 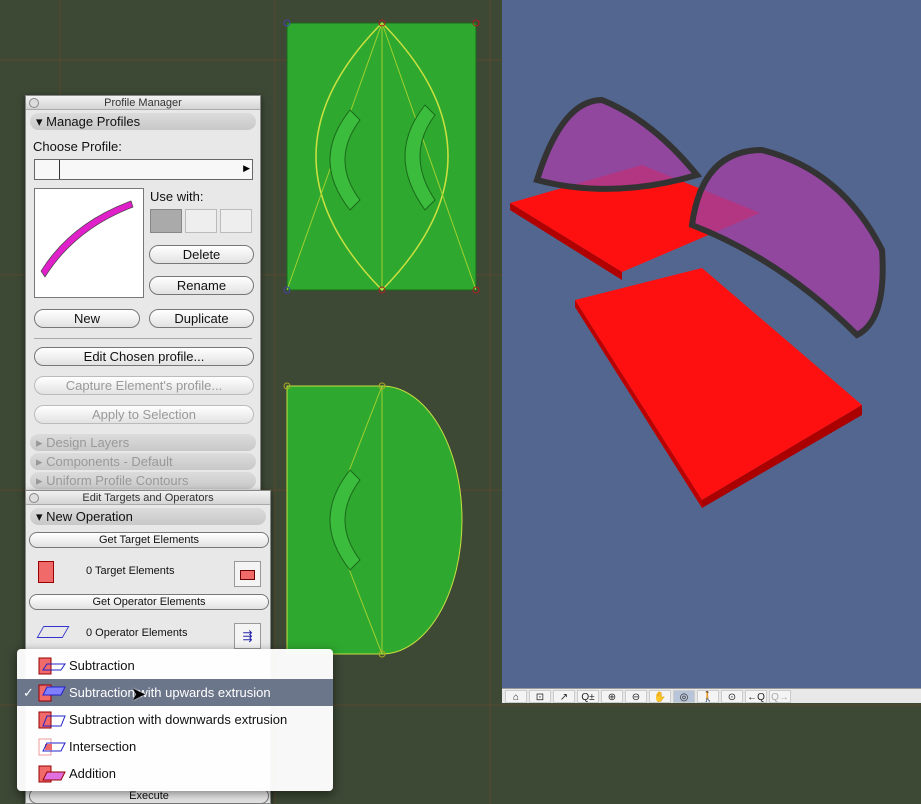 What do you see at coordinates (588, 696) in the screenshot?
I see `zoom-plus-minus-icon: Q±` at bounding box center [588, 696].